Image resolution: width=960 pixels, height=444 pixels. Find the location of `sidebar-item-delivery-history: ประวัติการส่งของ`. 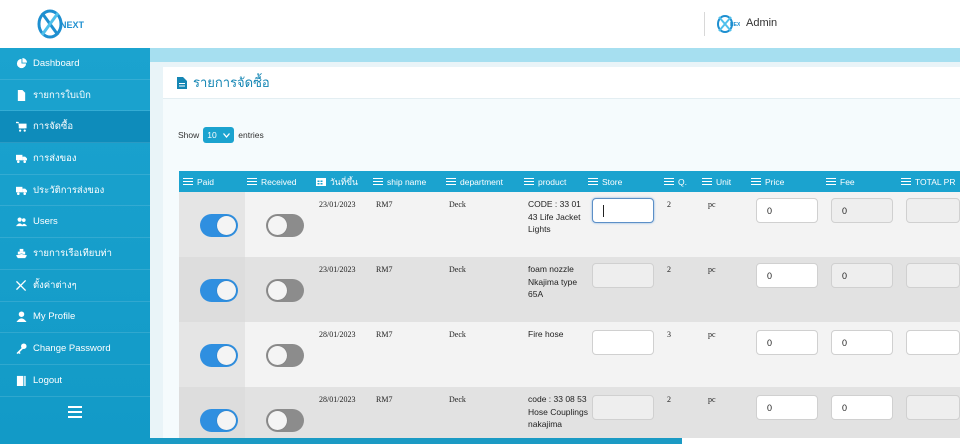

sidebar-item-delivery-history: ประวัติการส่งของ is located at coordinates (75, 191).